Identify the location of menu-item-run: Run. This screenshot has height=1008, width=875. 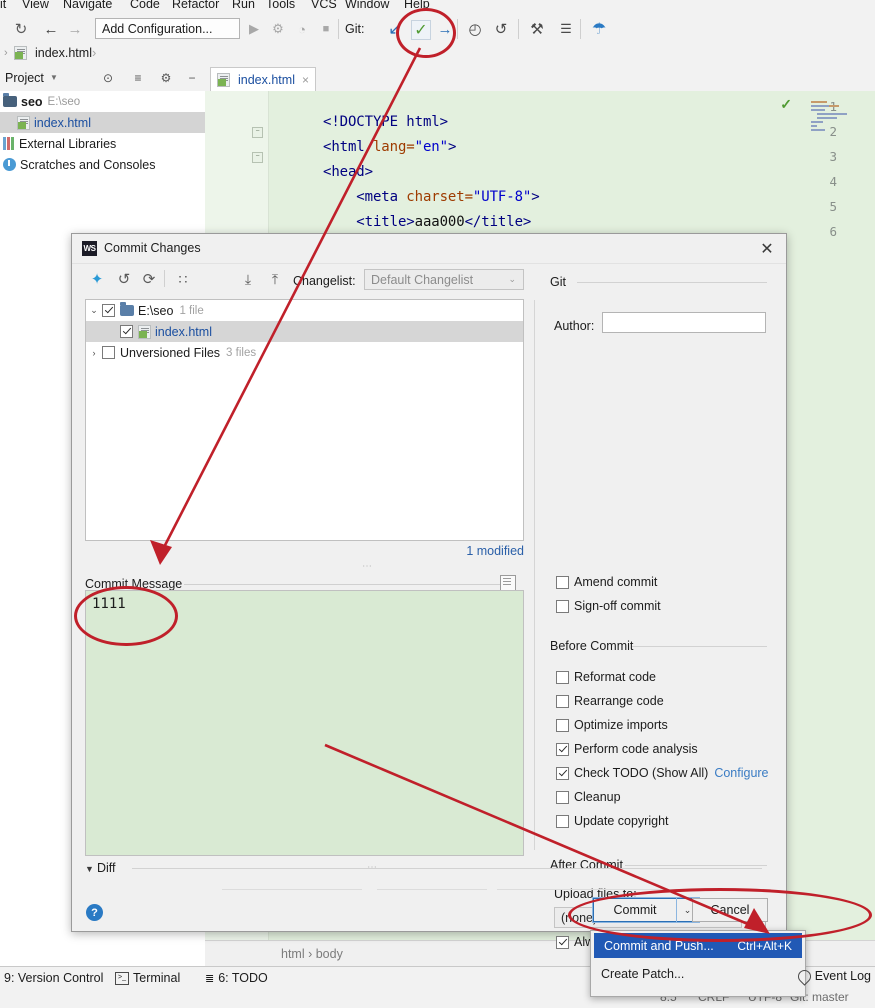
(243, 5).